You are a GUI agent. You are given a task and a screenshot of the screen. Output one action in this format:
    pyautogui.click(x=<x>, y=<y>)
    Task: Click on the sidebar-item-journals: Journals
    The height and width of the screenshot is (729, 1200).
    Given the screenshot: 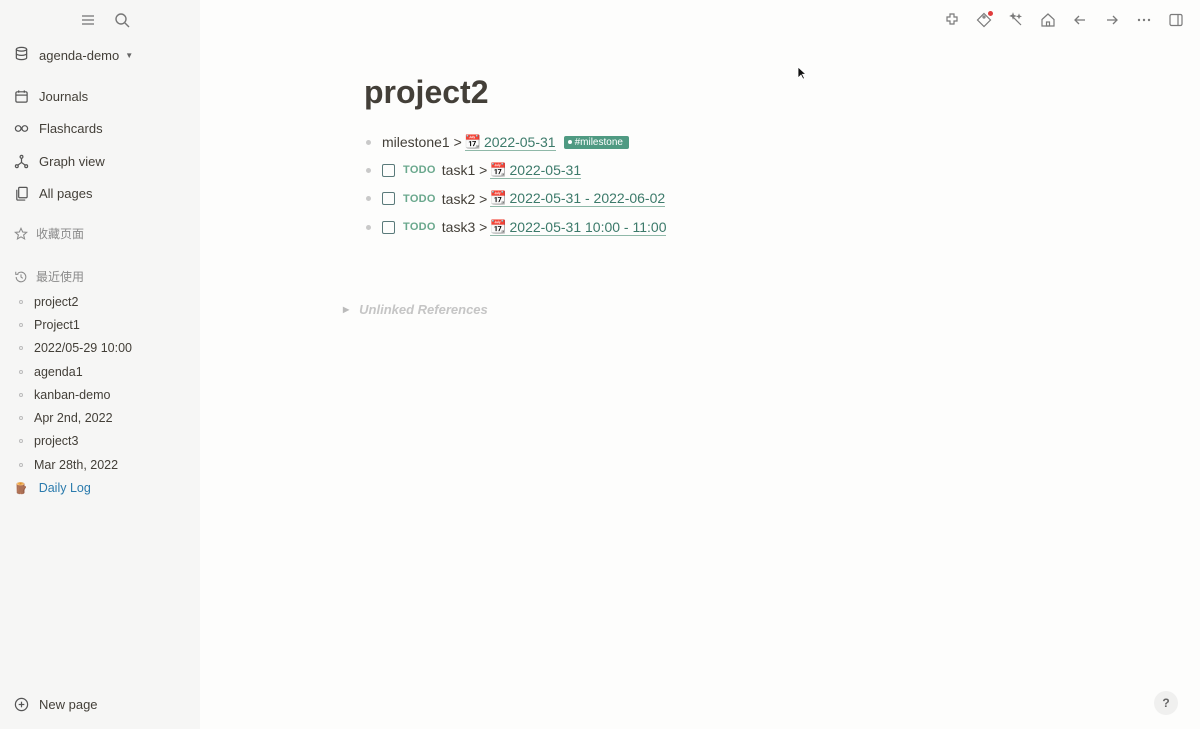 What is the action you would take?
    pyautogui.click(x=59, y=96)
    